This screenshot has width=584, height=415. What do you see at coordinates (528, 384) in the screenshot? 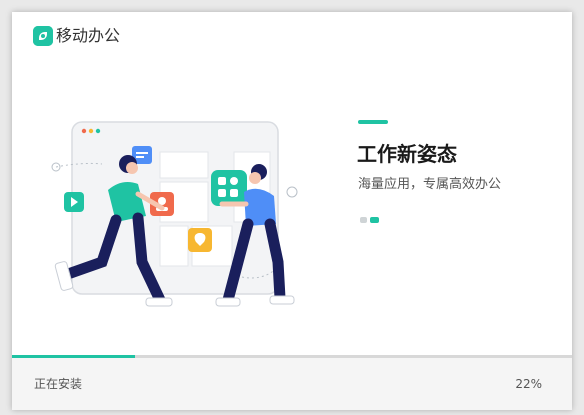
I see `install-percent-text: 22%` at bounding box center [528, 384].